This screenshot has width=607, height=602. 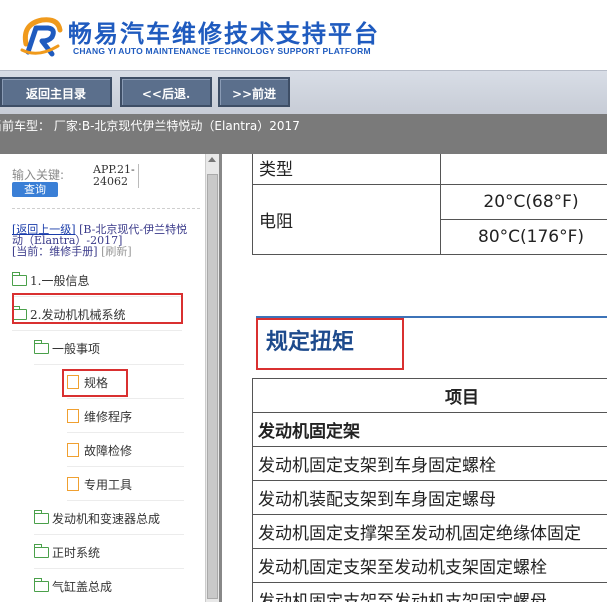 I want to click on brand-title: 畅易汽车维修技术支持平台, so click(x=224, y=34).